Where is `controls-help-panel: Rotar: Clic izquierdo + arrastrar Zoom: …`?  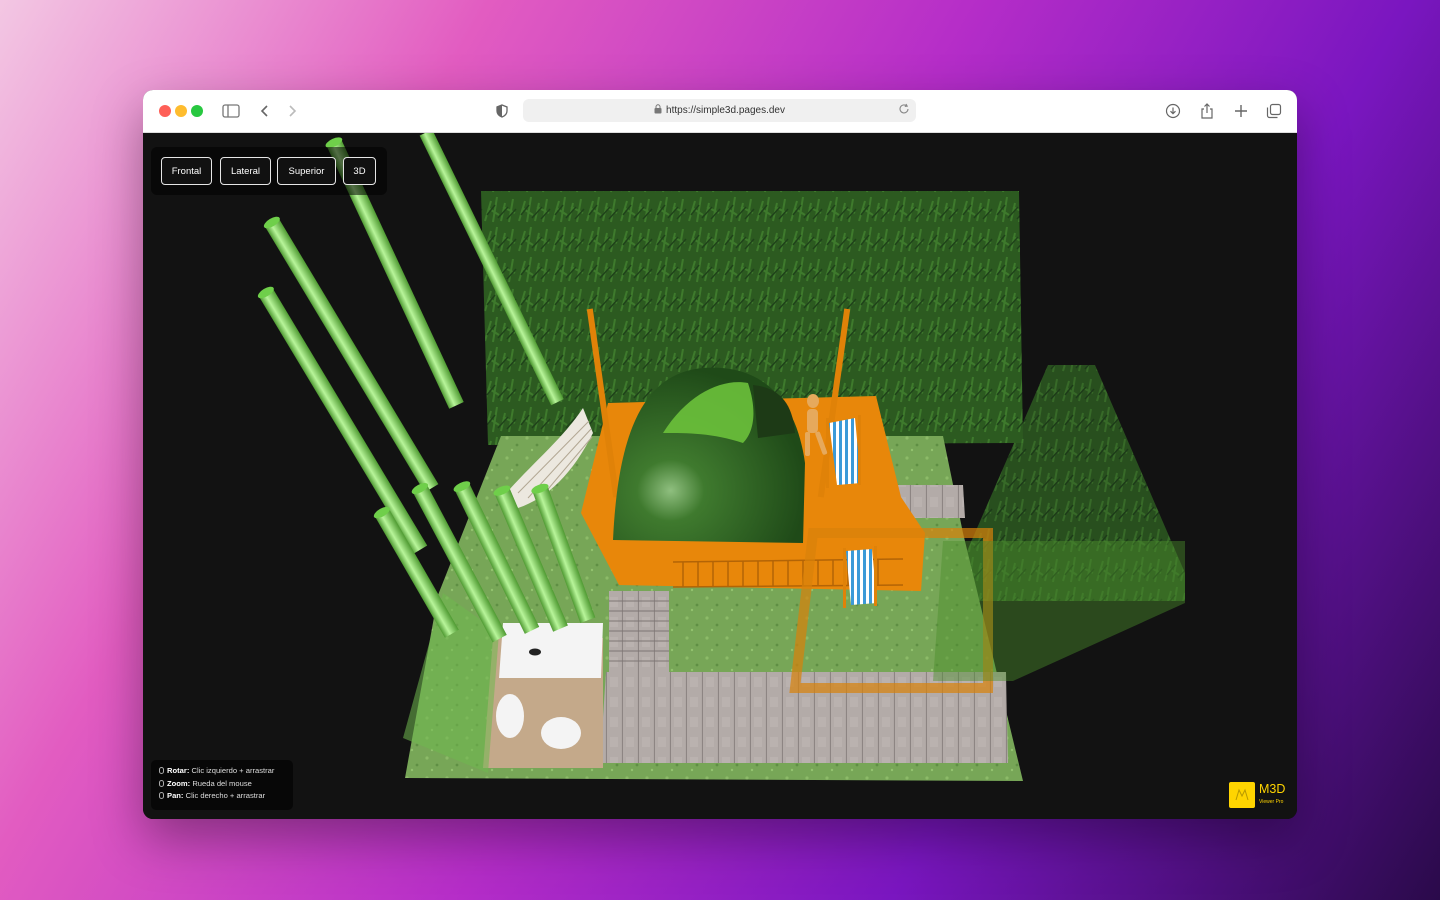 controls-help-panel: Rotar: Clic izquierdo + arrastrar Zoom: … is located at coordinates (222, 785).